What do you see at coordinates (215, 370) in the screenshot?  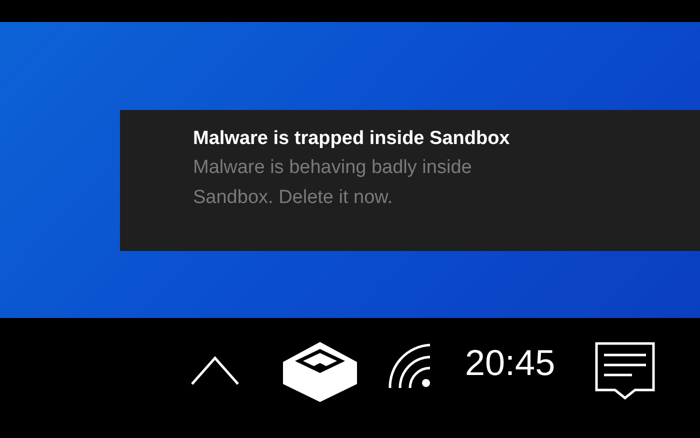 I see `chevron-up-icon` at bounding box center [215, 370].